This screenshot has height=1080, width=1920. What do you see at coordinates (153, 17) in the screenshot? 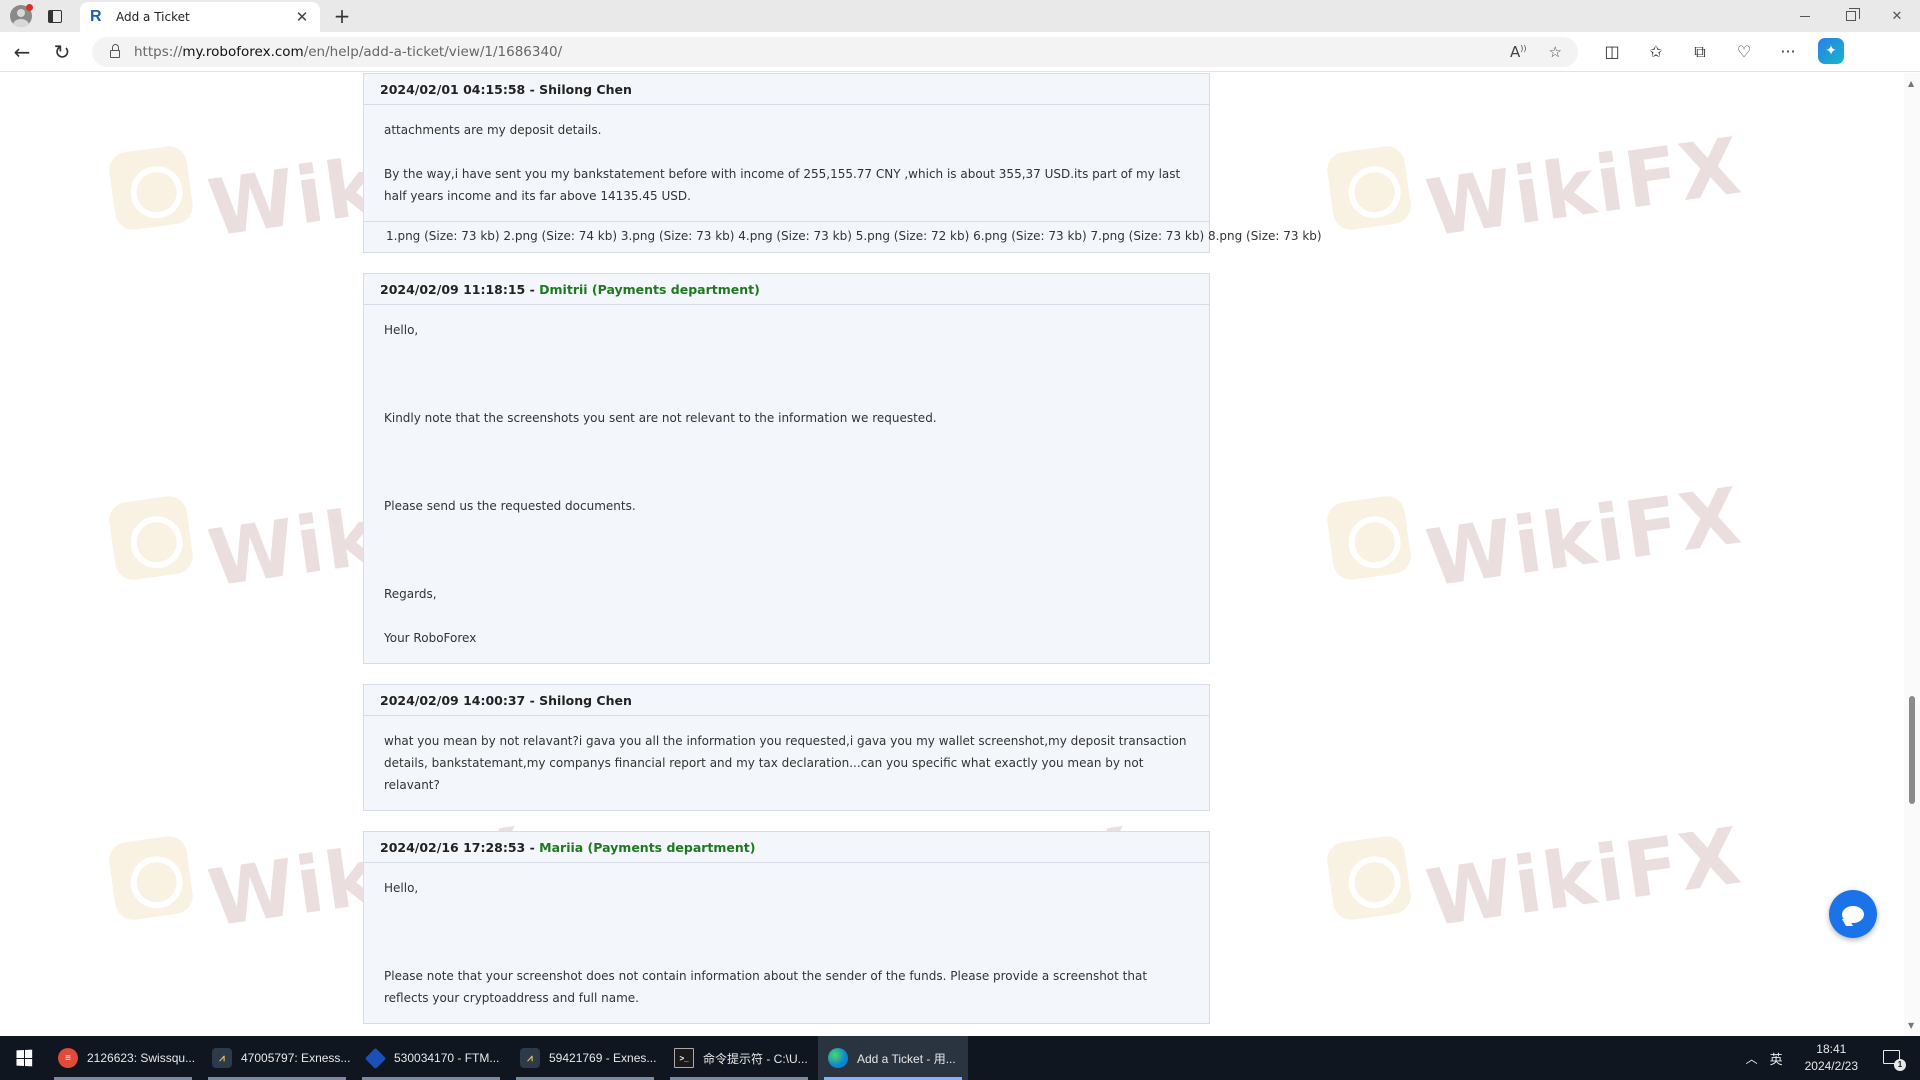
I see `tab-title: Add a Ticket` at bounding box center [153, 17].